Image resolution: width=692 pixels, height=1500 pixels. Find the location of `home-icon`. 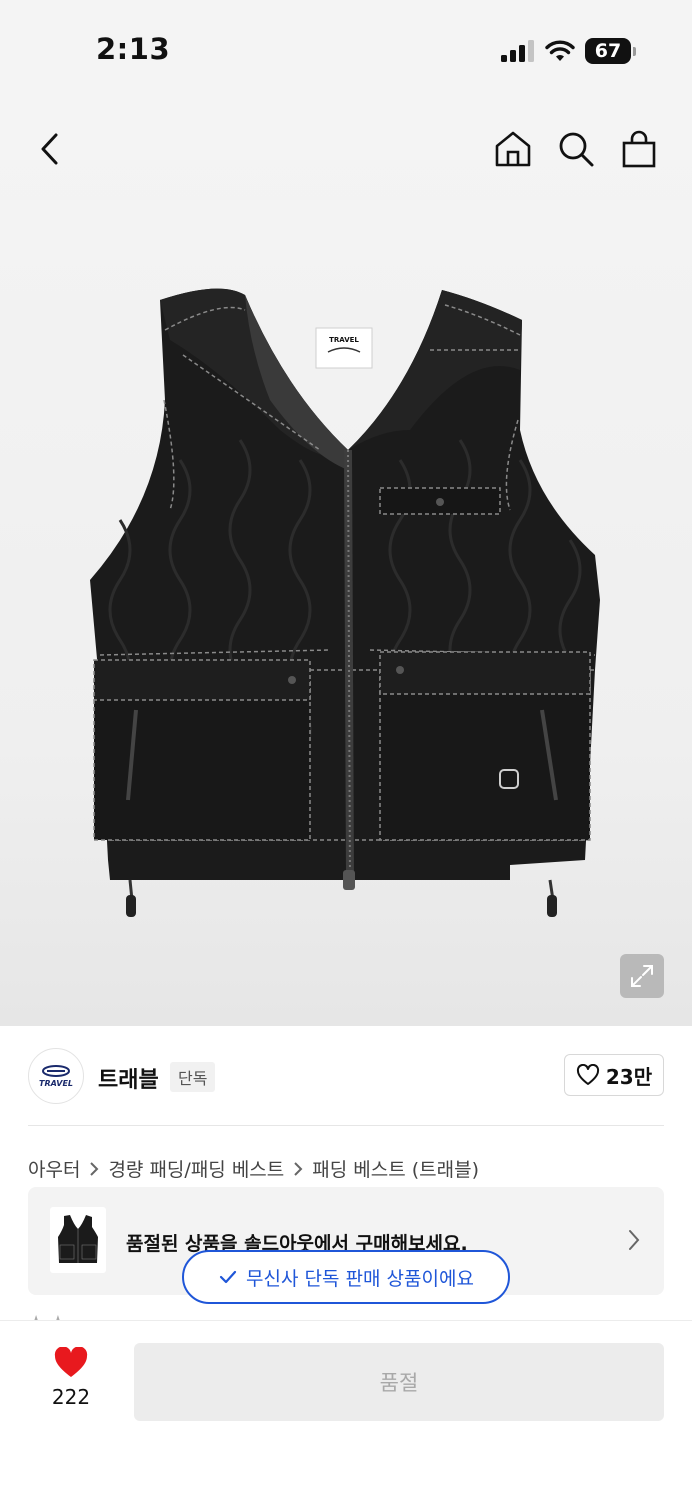

home-icon is located at coordinates (513, 149).